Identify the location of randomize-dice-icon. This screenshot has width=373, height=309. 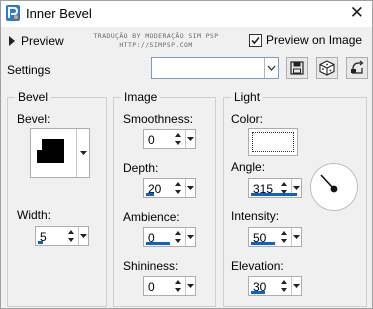
(327, 68).